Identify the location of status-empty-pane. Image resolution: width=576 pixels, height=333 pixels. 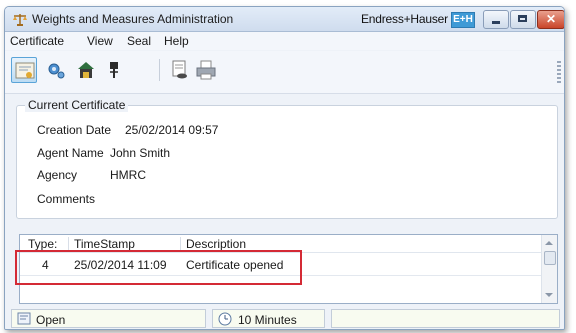
(445, 318).